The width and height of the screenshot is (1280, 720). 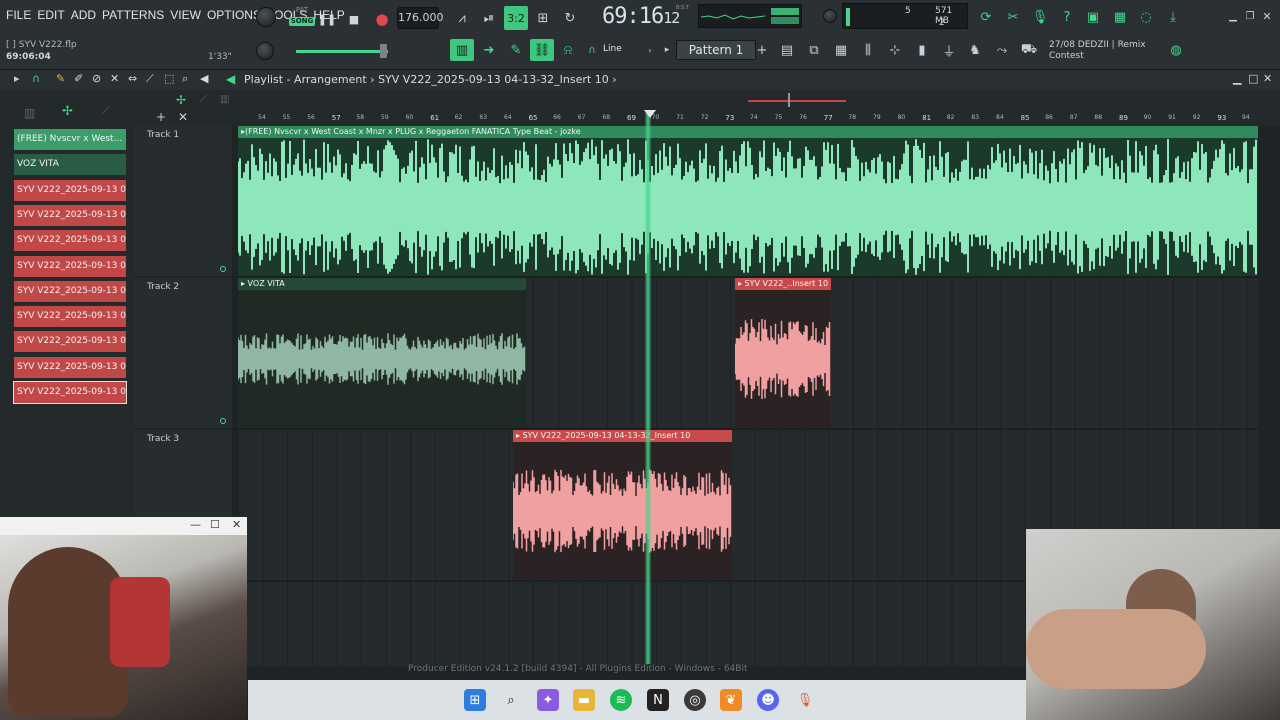 I want to click on close-icon: ✕, so click(x=1267, y=16).